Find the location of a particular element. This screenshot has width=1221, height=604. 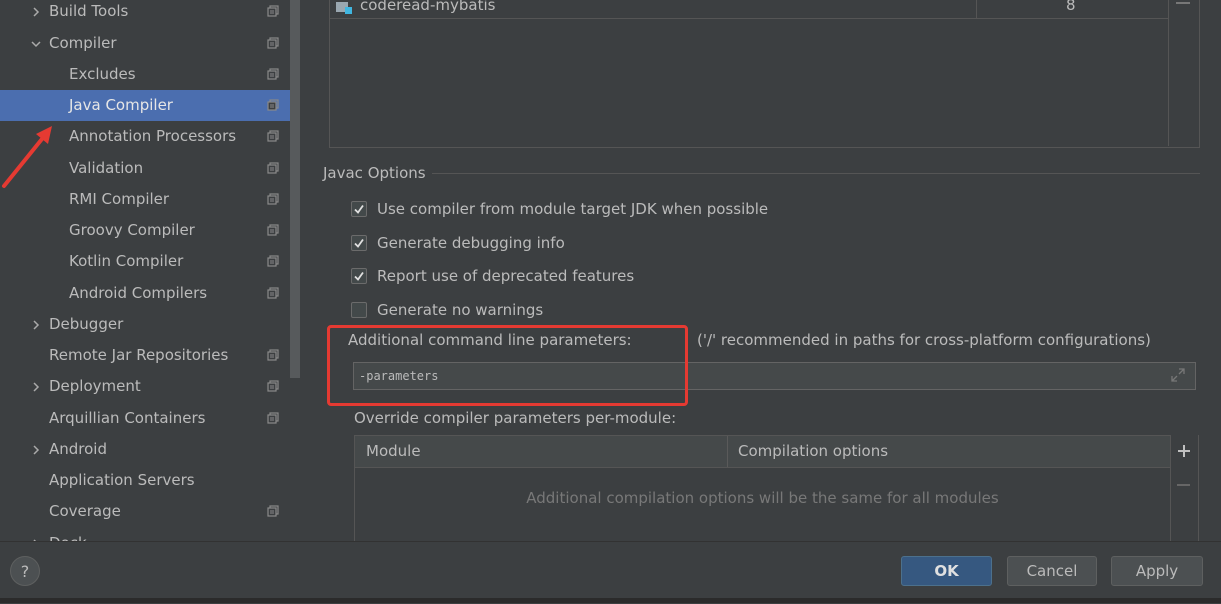

sidebar-item-excludes: Excludes is located at coordinates (145, 74).